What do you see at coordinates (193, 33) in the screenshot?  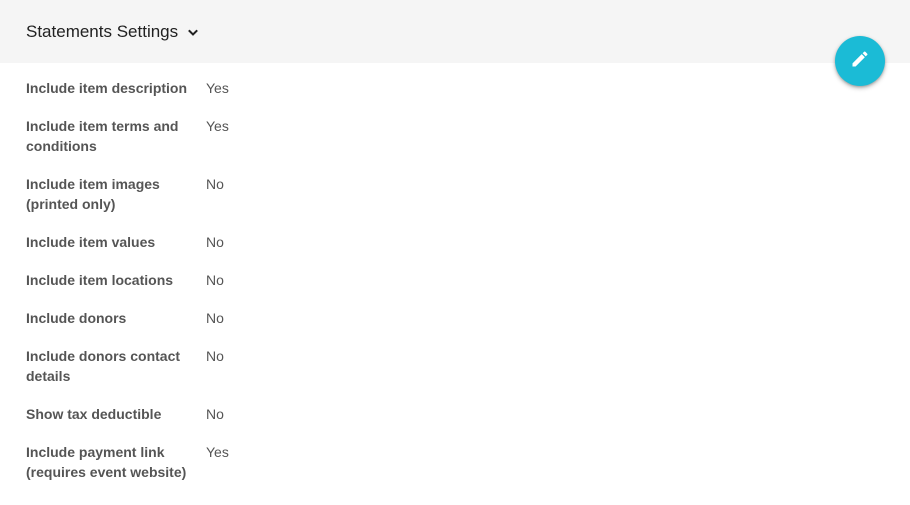 I see `chevron-down-icon` at bounding box center [193, 33].